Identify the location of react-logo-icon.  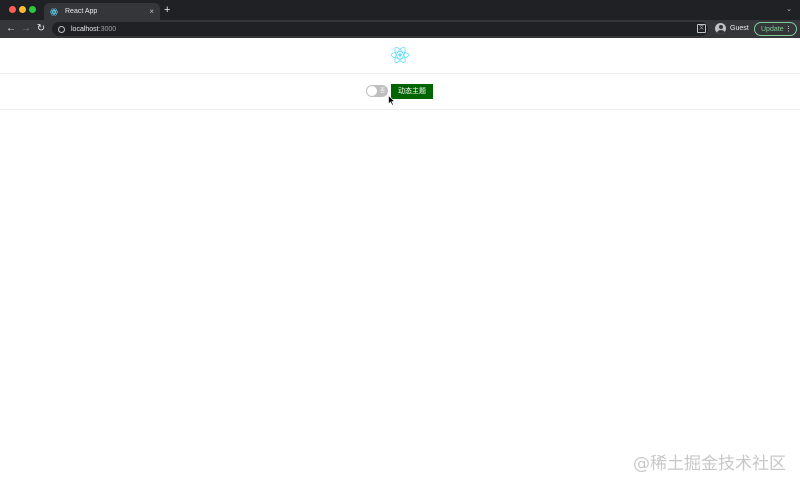
(400, 55).